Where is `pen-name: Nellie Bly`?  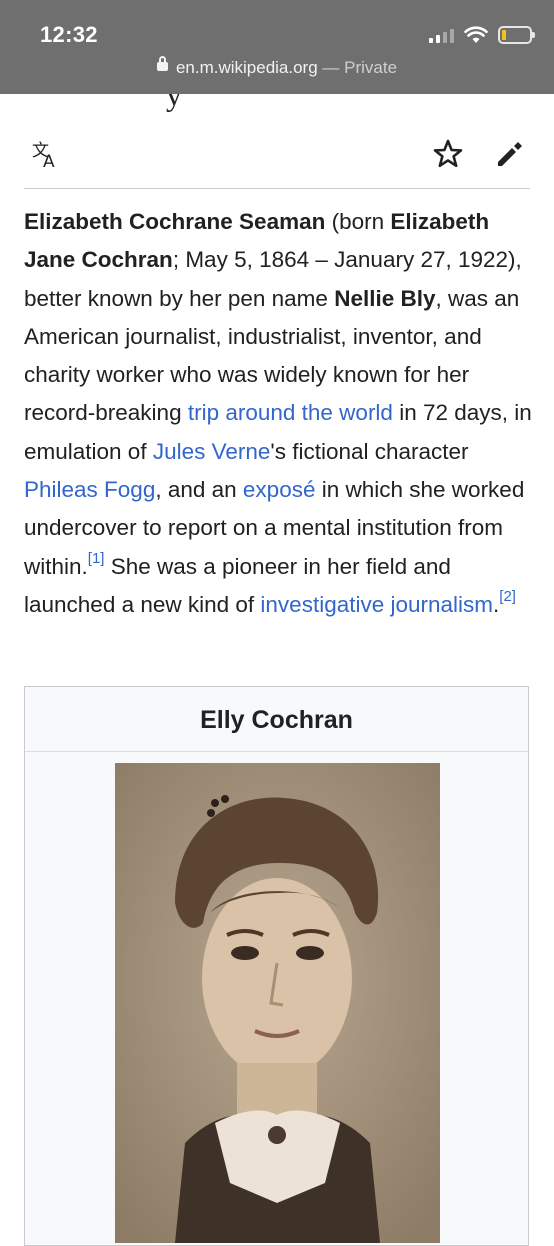 pen-name: Nellie Bly is located at coordinates (385, 298).